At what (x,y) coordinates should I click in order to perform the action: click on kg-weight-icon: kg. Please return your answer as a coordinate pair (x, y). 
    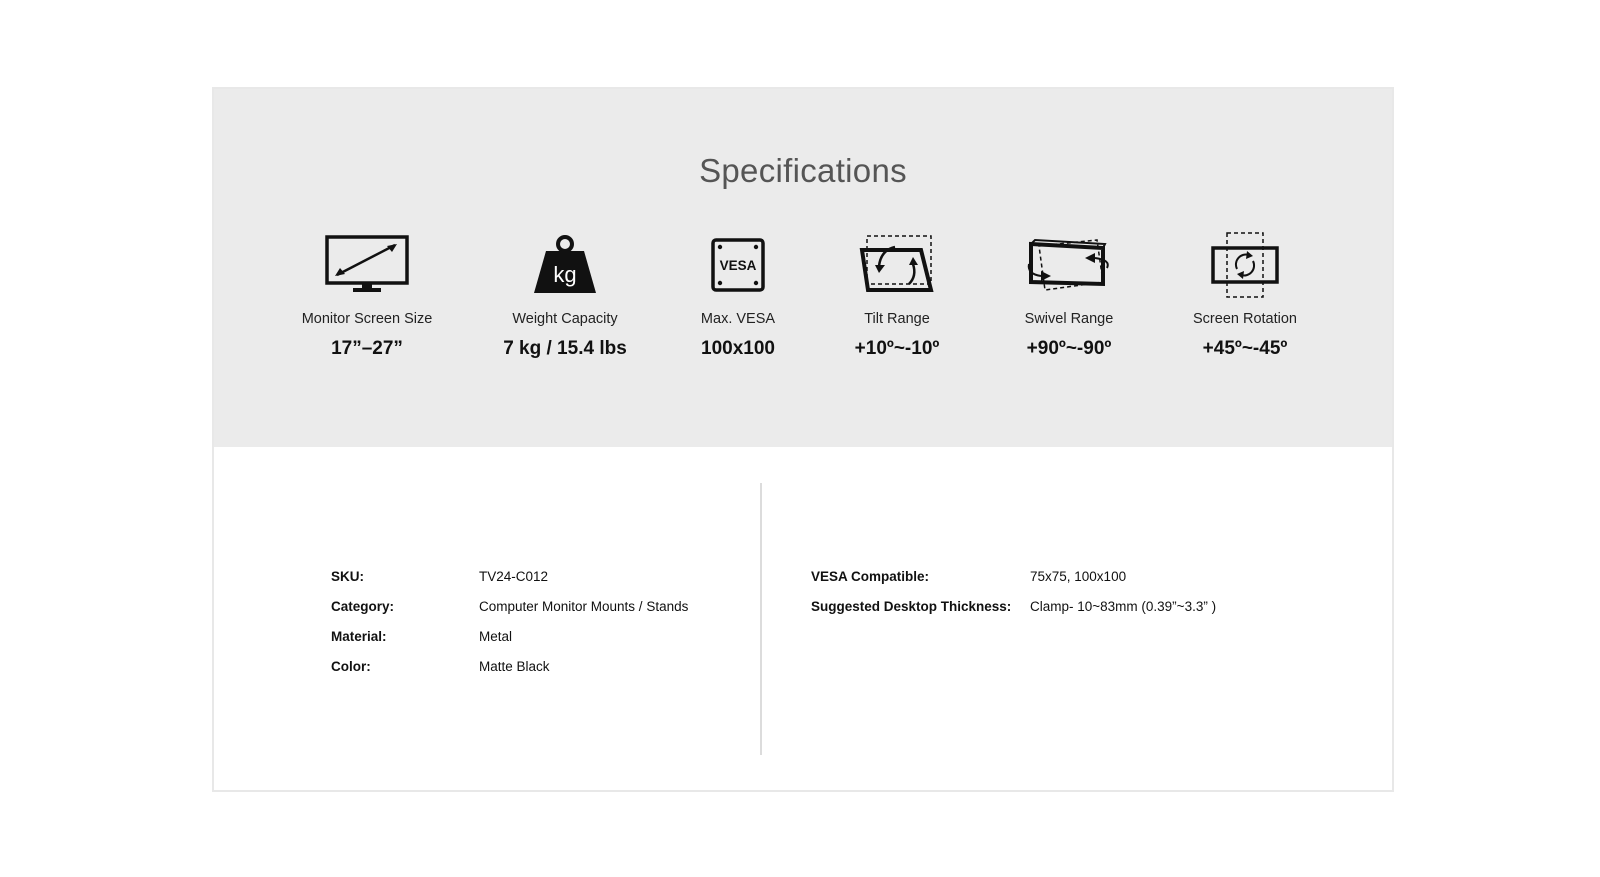
    Looking at the image, I should click on (565, 265).